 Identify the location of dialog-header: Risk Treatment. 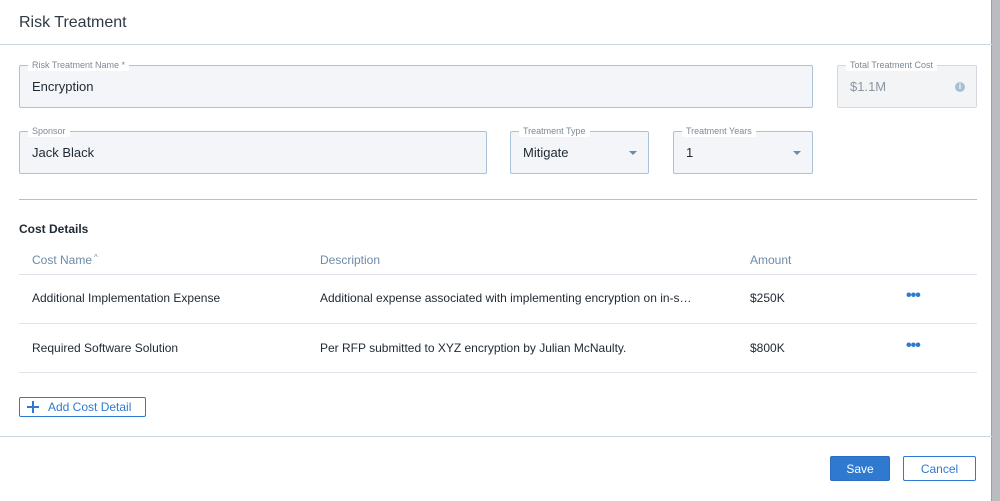
(496, 22).